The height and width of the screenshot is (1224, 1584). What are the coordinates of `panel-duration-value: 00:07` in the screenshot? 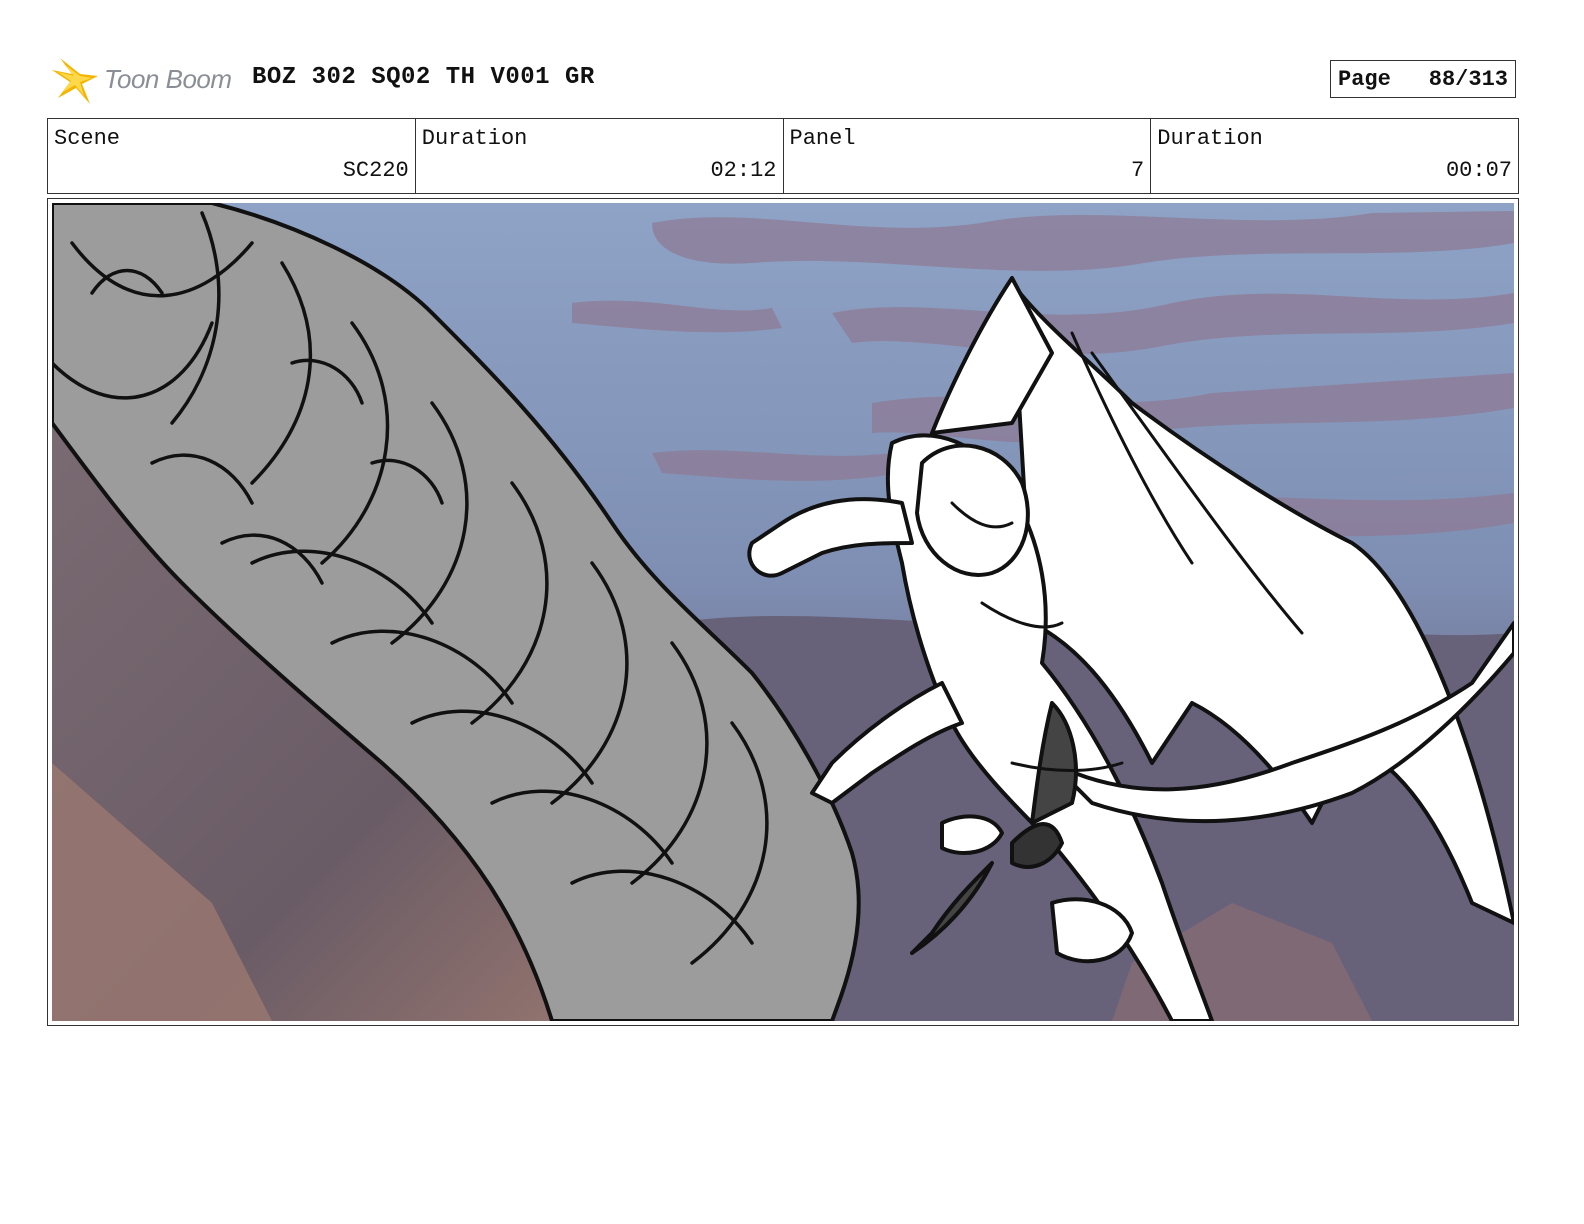 It's located at (1478, 170).